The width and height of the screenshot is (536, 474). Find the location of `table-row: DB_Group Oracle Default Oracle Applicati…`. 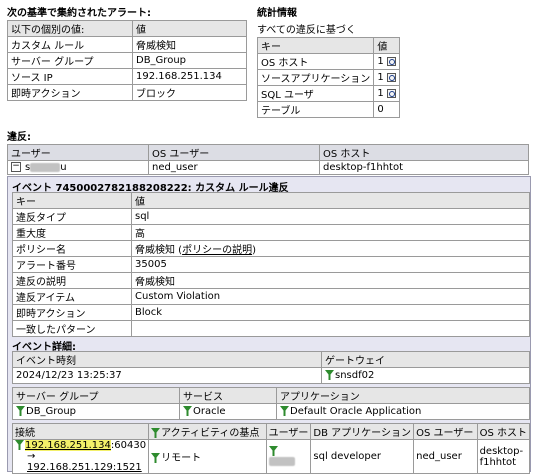

table-row: DB_Group Oracle Default Oracle Applicati… is located at coordinates (271, 411).